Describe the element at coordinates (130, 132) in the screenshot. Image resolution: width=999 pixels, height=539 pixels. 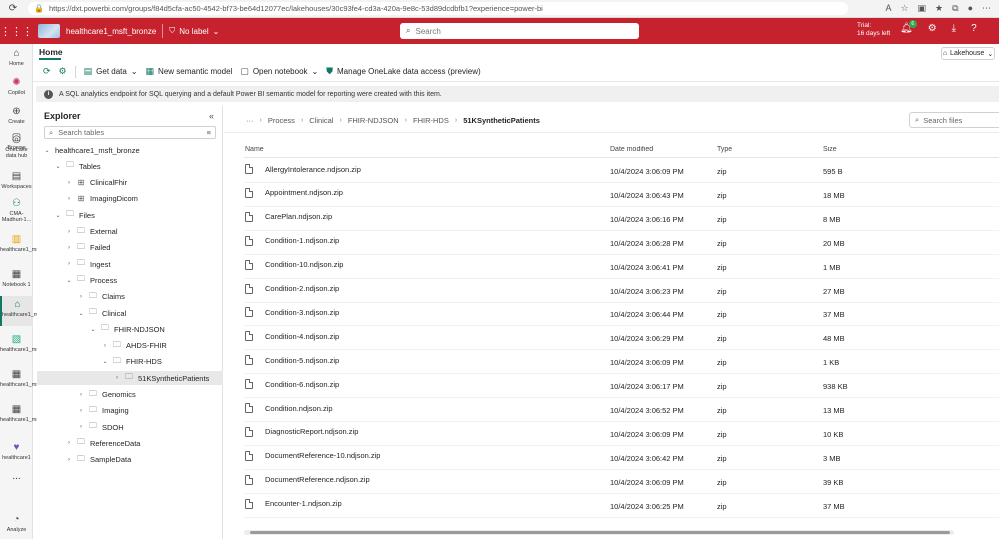
I see `table-search-input: ⌕ Search tables ≡` at that location.